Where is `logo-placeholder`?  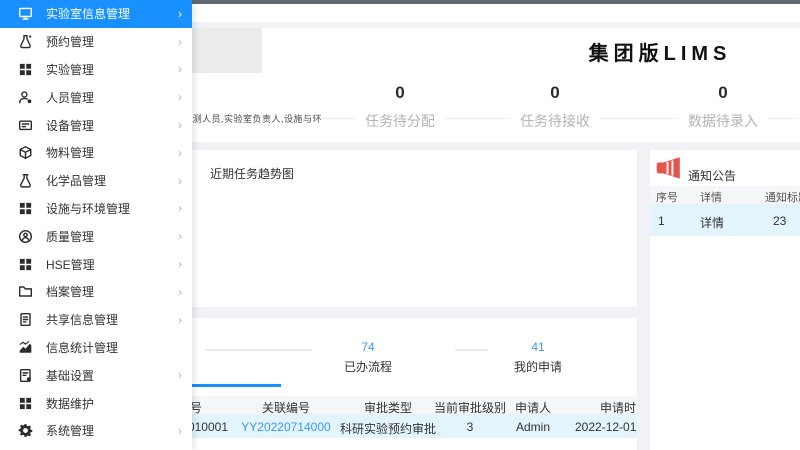
logo-placeholder is located at coordinates (221, 50).